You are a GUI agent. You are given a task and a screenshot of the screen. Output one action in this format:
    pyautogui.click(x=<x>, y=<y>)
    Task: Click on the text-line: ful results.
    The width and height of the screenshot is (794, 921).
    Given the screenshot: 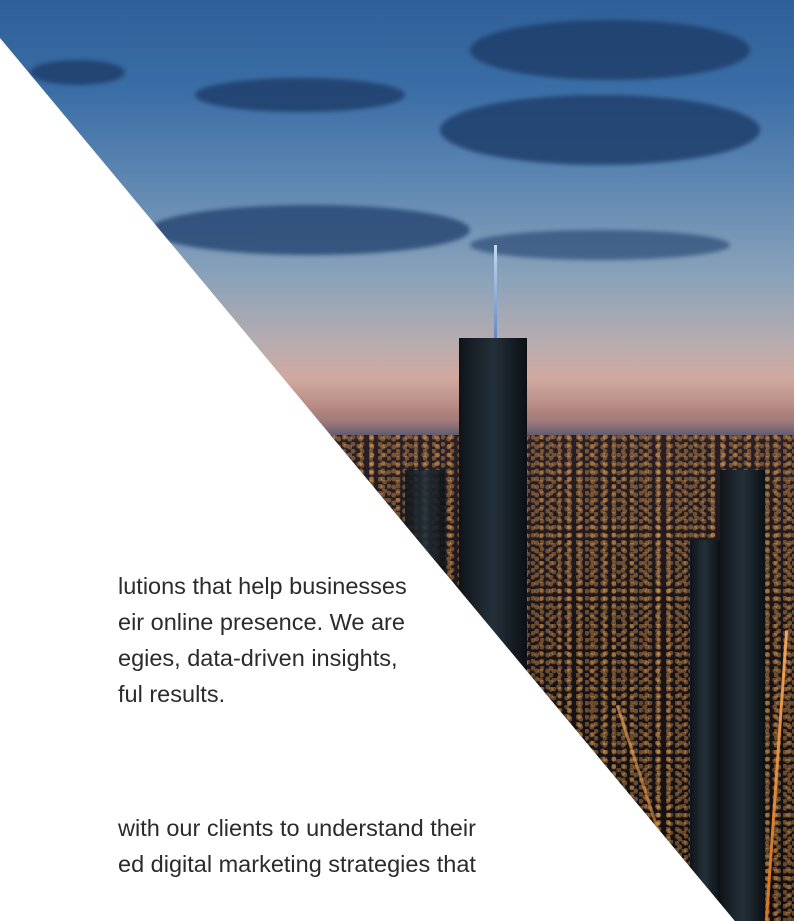 What is the action you would take?
    pyautogui.click(x=172, y=694)
    